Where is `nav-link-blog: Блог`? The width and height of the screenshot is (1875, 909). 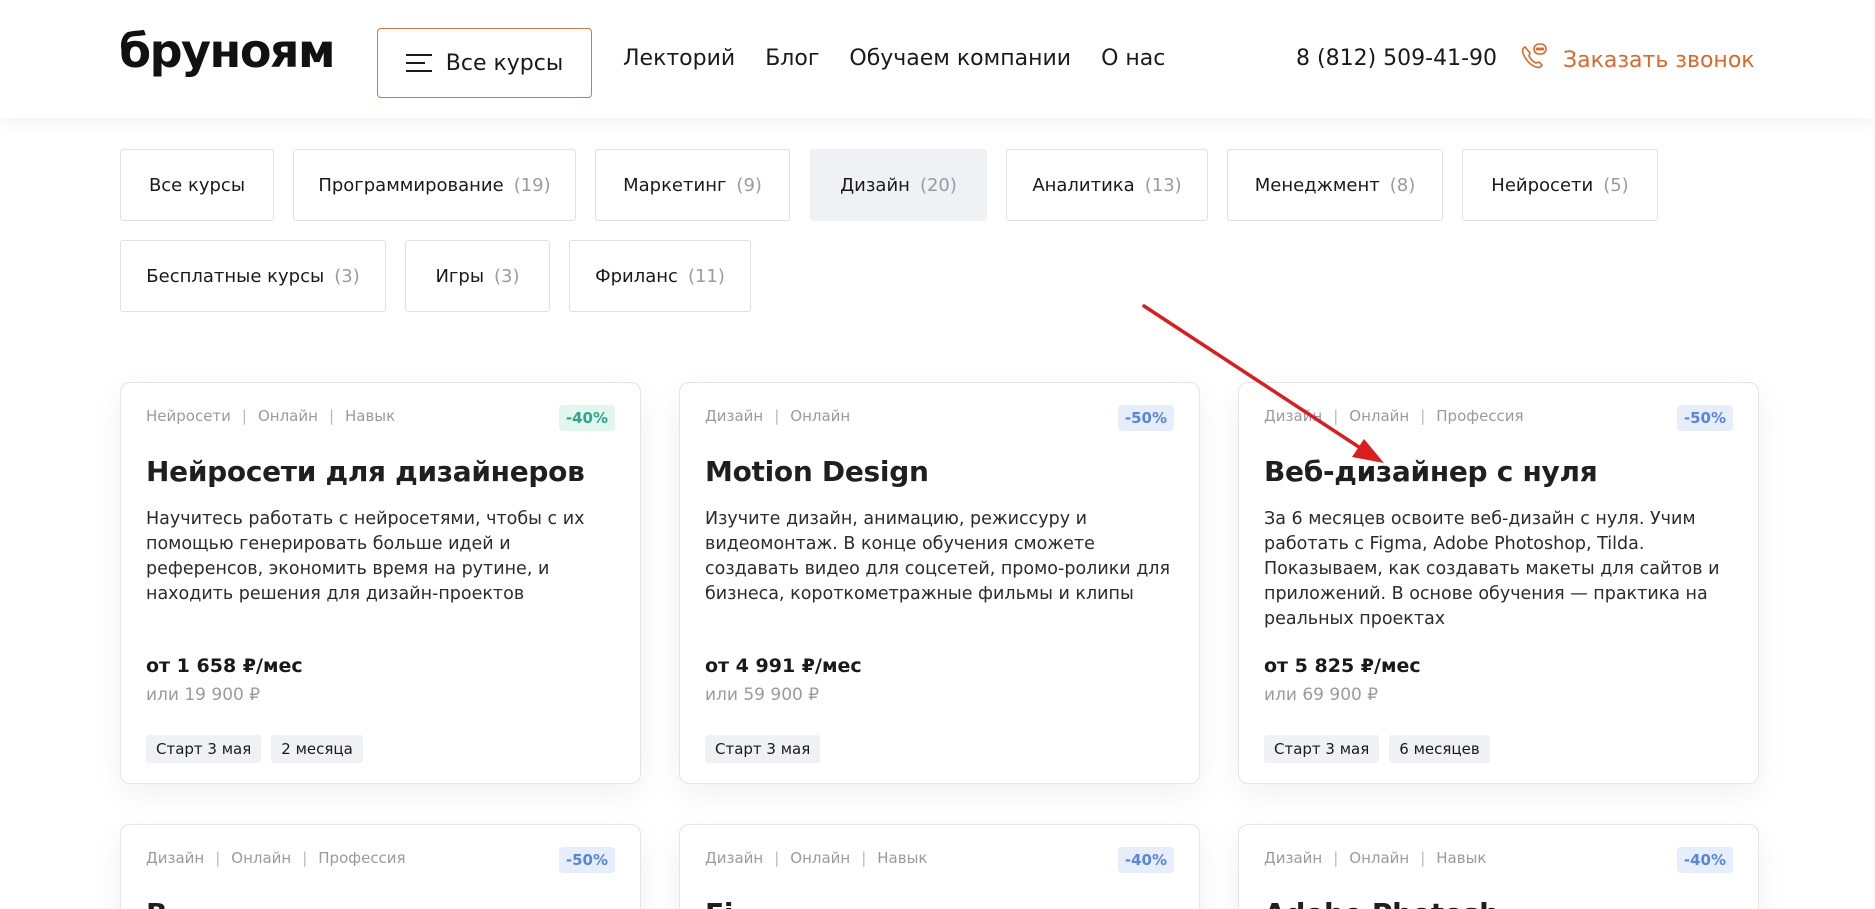 nav-link-blog: Блог is located at coordinates (792, 58).